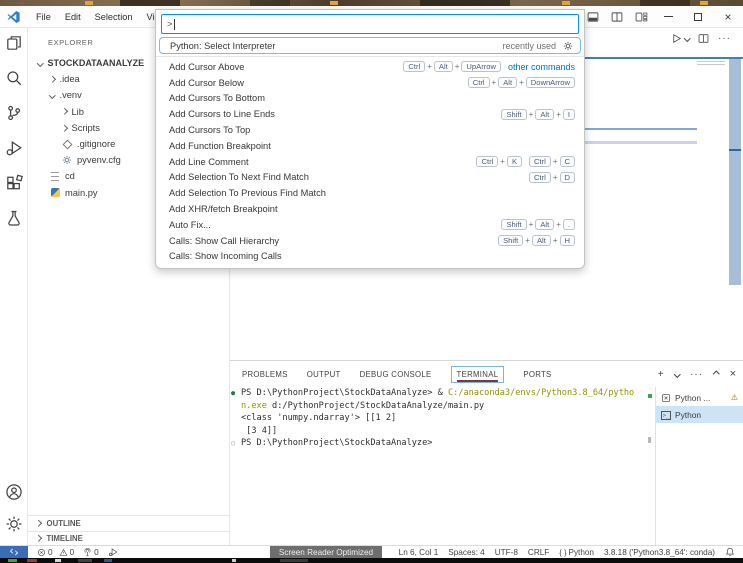 This screenshot has width=743, height=563. What do you see at coordinates (680, 38) in the screenshot?
I see `run-python-file-button` at bounding box center [680, 38].